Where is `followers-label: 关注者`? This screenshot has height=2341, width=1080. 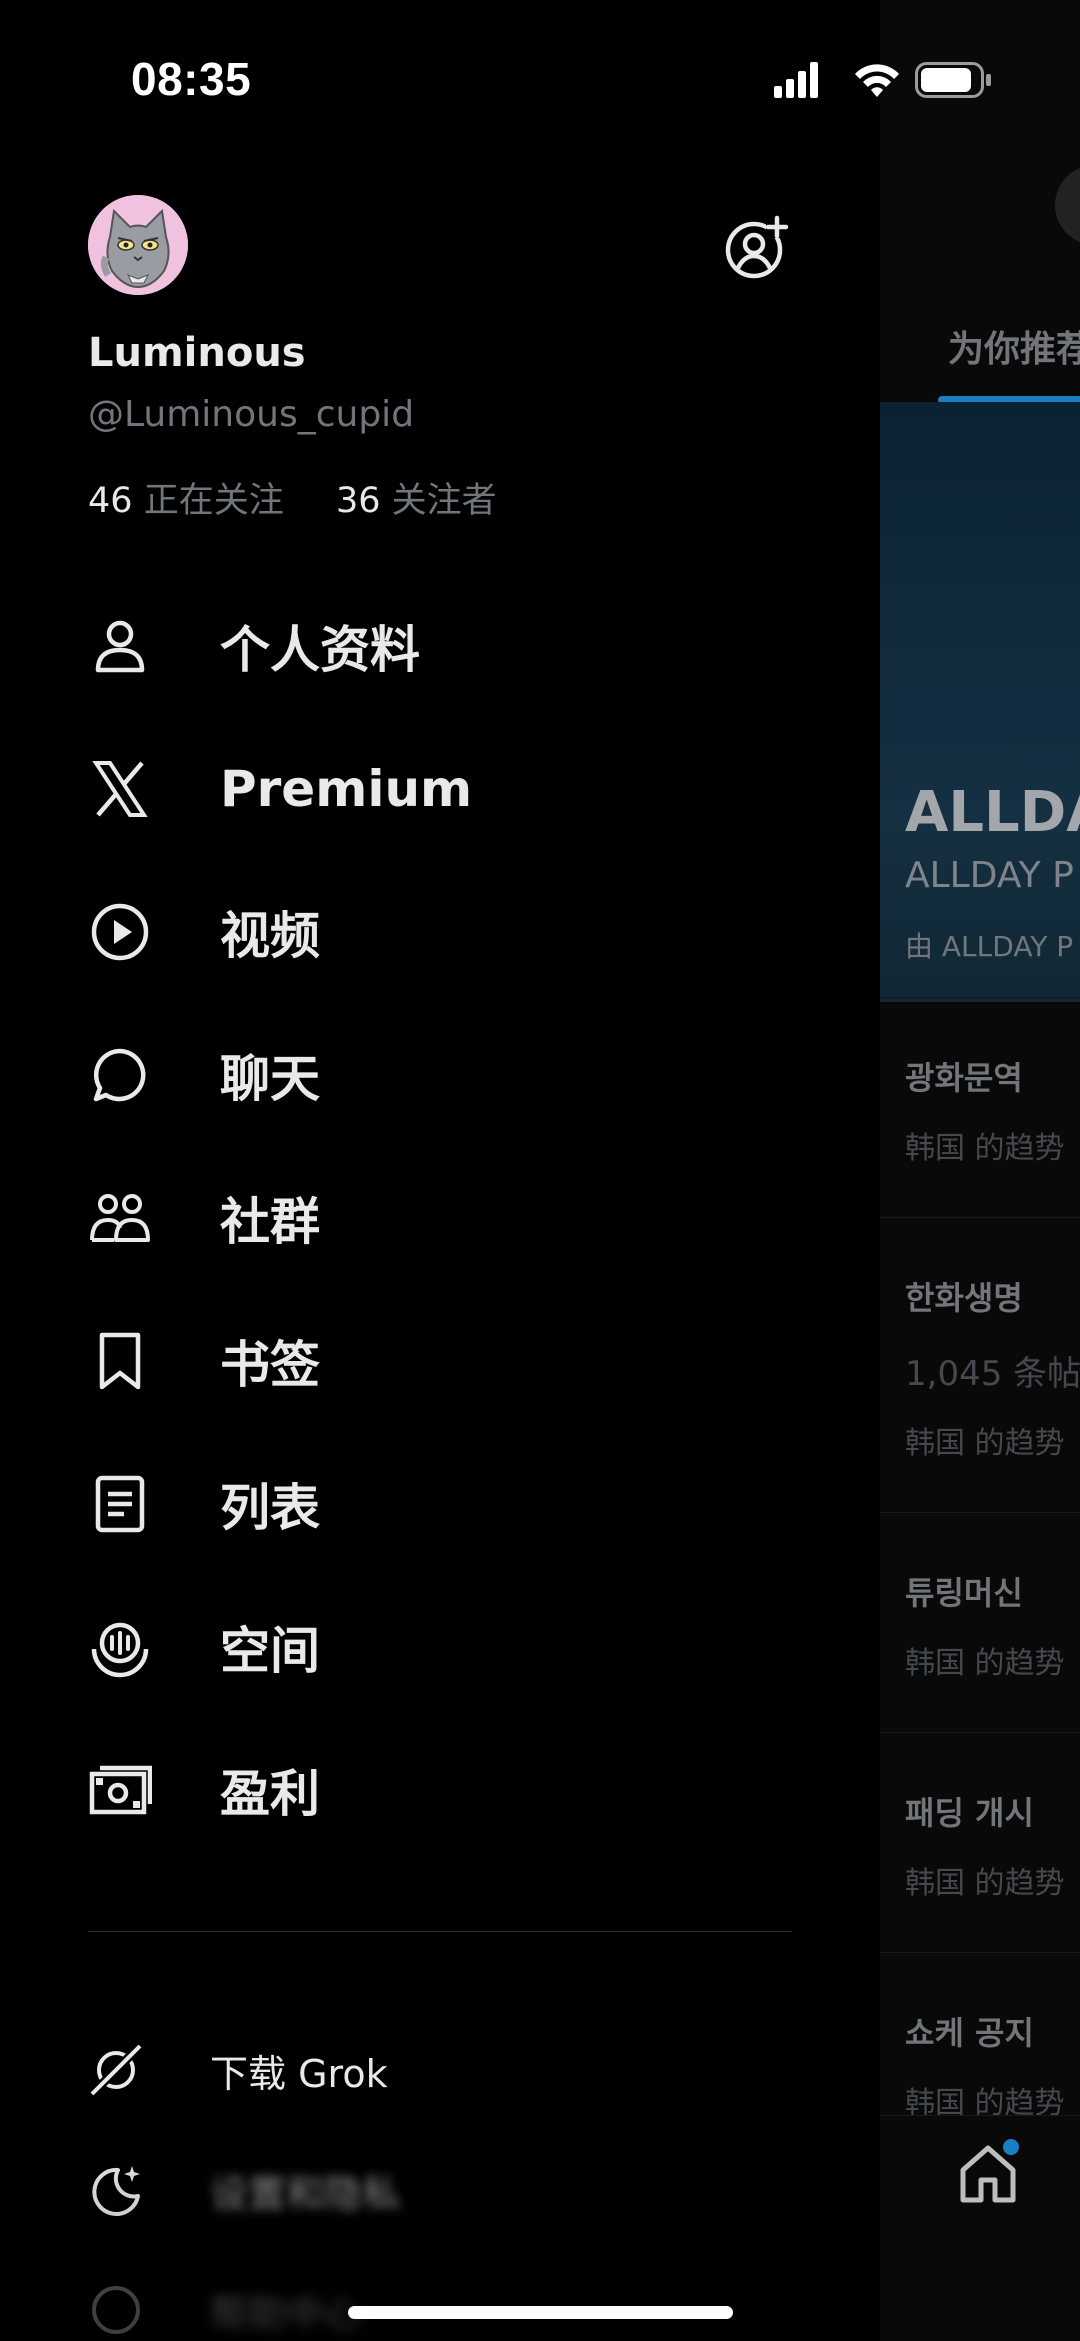
followers-label: 关注者 is located at coordinates (444, 501).